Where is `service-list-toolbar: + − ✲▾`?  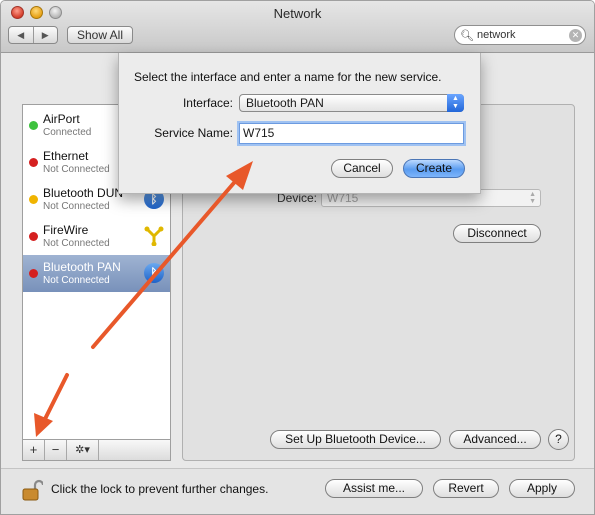 service-list-toolbar: + − ✲▾ is located at coordinates (96, 450).